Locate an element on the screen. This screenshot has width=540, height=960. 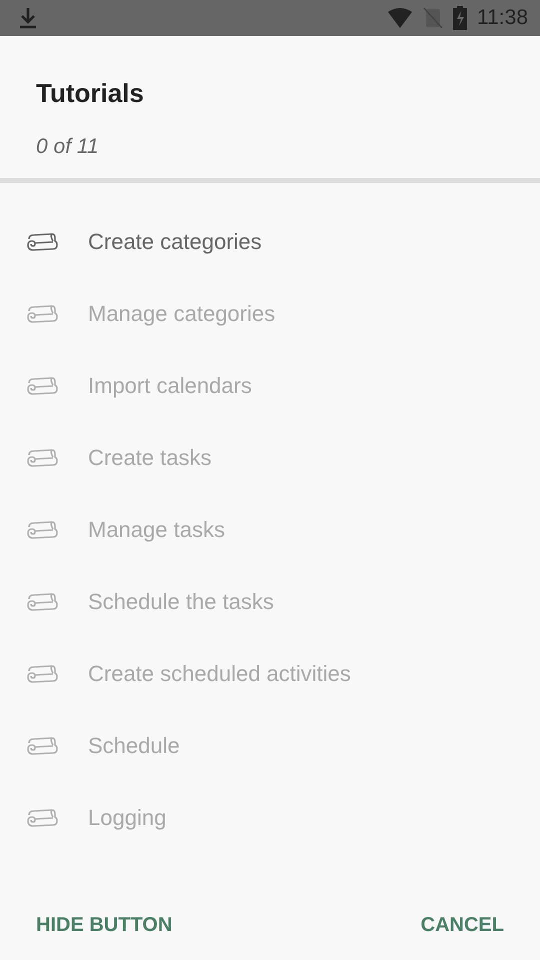
clock-time: 11:38 is located at coordinates (502, 18).